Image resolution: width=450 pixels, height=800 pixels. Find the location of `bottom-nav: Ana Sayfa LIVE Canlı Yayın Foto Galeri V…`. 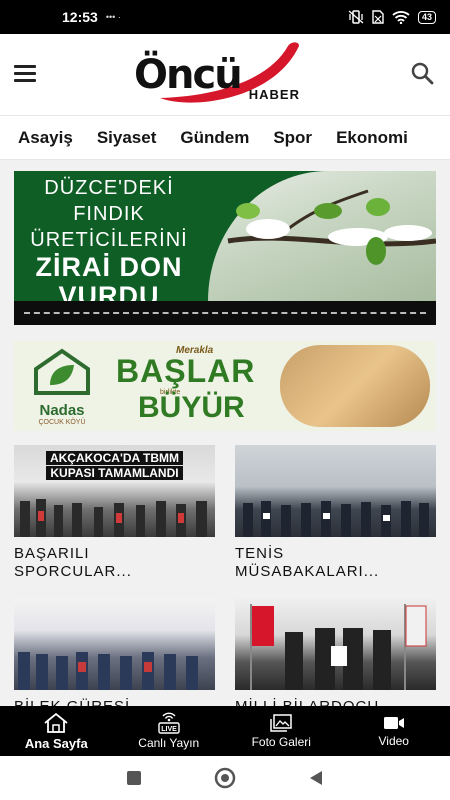

bottom-nav: Ana Sayfa LIVE Canlı Yayın Foto Galeri V… is located at coordinates (225, 731).